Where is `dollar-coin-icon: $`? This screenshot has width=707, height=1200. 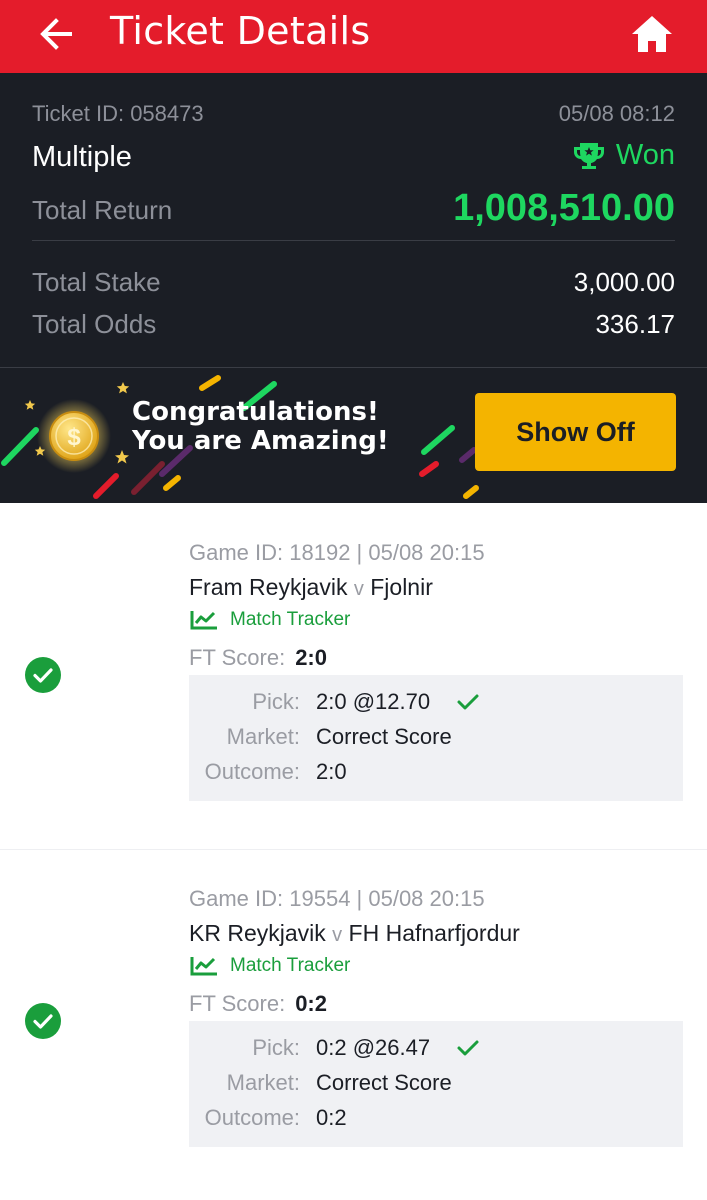
dollar-coin-icon: $ is located at coordinates (74, 436).